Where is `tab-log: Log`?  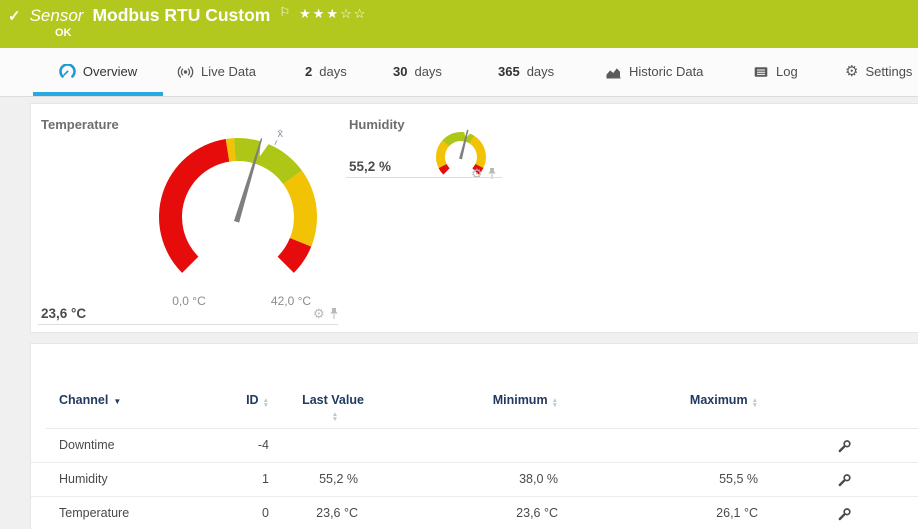 tab-log: Log is located at coordinates (775, 71).